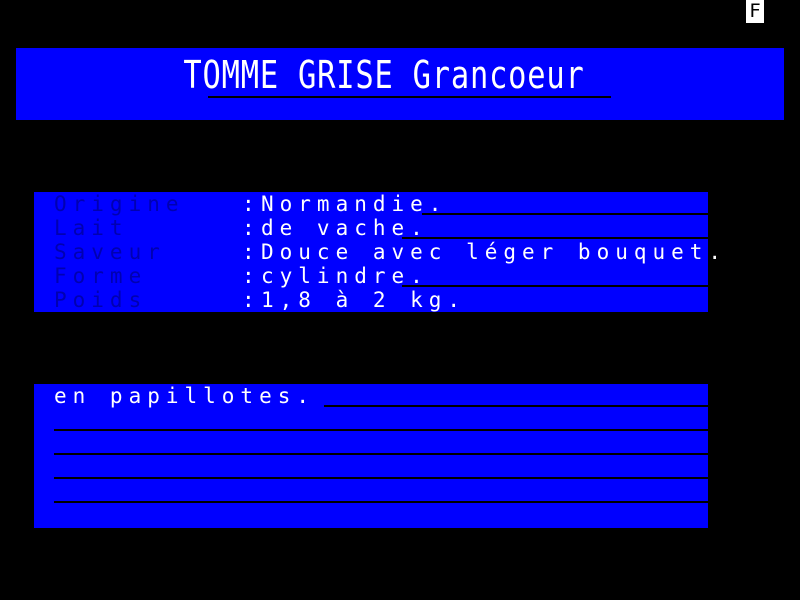  I want to click on title-underline, so click(409, 97).